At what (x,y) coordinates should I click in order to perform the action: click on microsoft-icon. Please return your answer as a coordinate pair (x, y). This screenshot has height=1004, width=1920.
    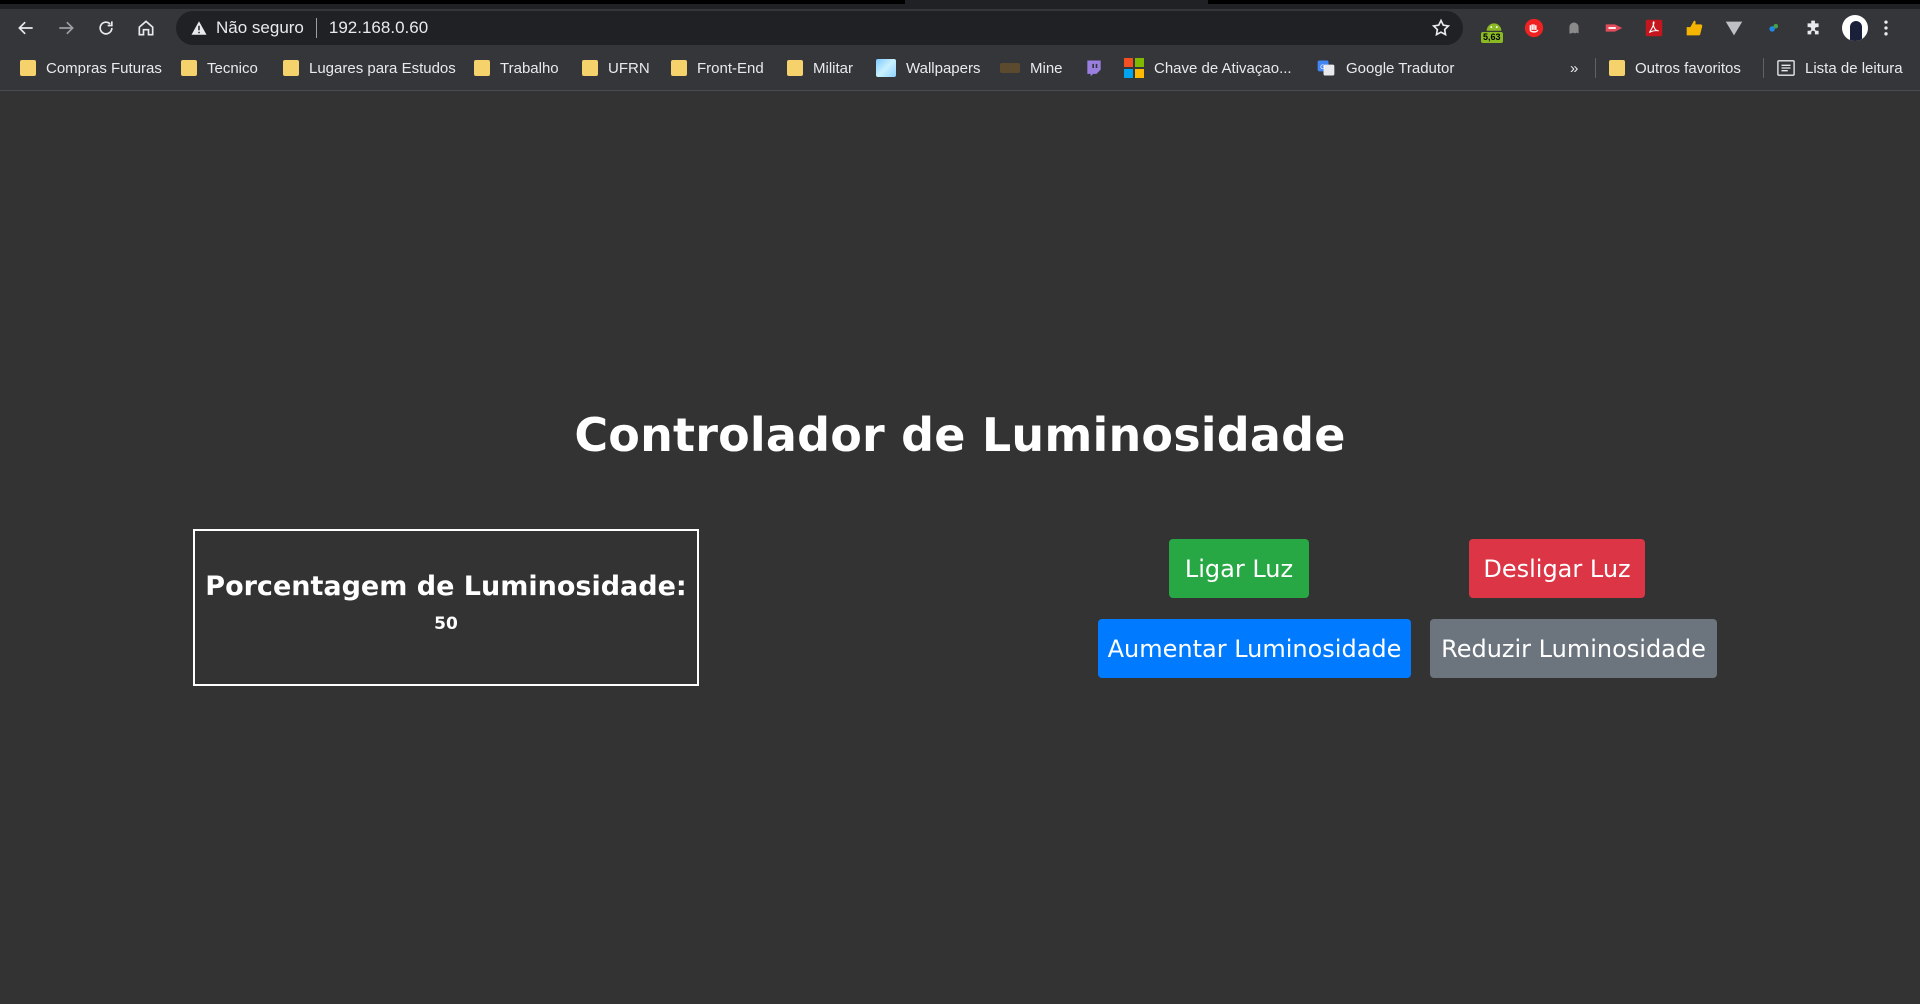
    Looking at the image, I should click on (1134, 68).